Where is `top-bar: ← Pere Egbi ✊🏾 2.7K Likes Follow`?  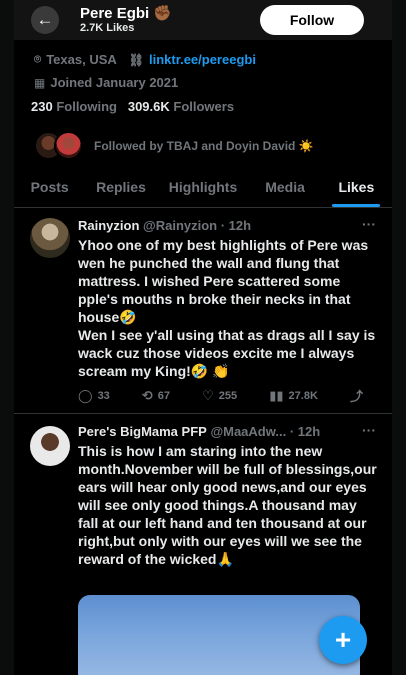
top-bar: ← Pere Egbi ✊🏾 2.7K Likes Follow is located at coordinates (203, 20).